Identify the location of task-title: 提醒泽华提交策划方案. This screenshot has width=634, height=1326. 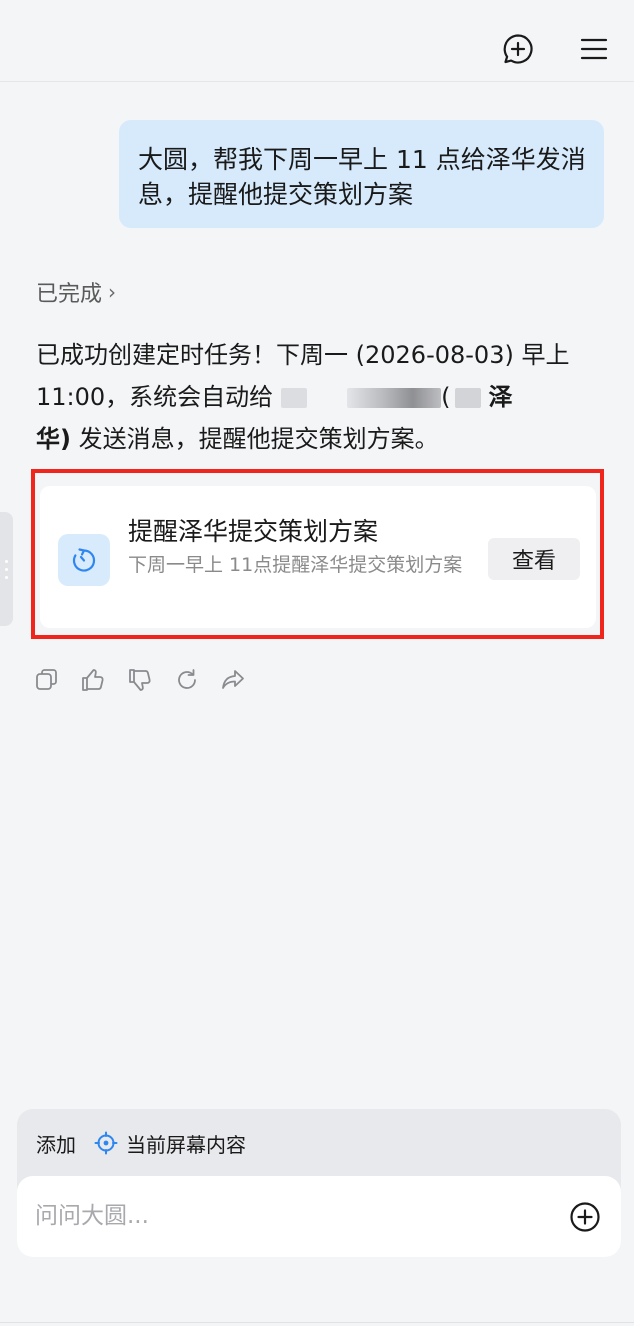
(253, 531).